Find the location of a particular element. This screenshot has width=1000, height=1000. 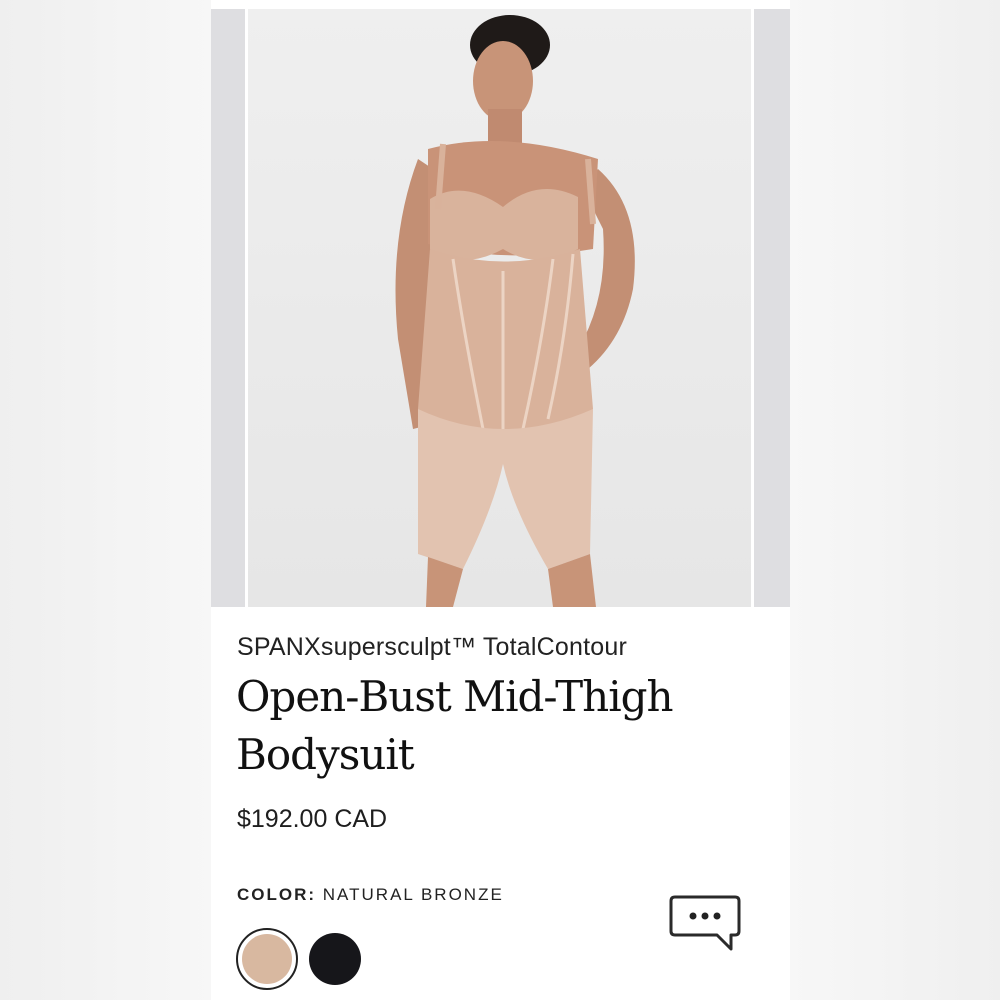

chat-button is located at coordinates (706, 923).